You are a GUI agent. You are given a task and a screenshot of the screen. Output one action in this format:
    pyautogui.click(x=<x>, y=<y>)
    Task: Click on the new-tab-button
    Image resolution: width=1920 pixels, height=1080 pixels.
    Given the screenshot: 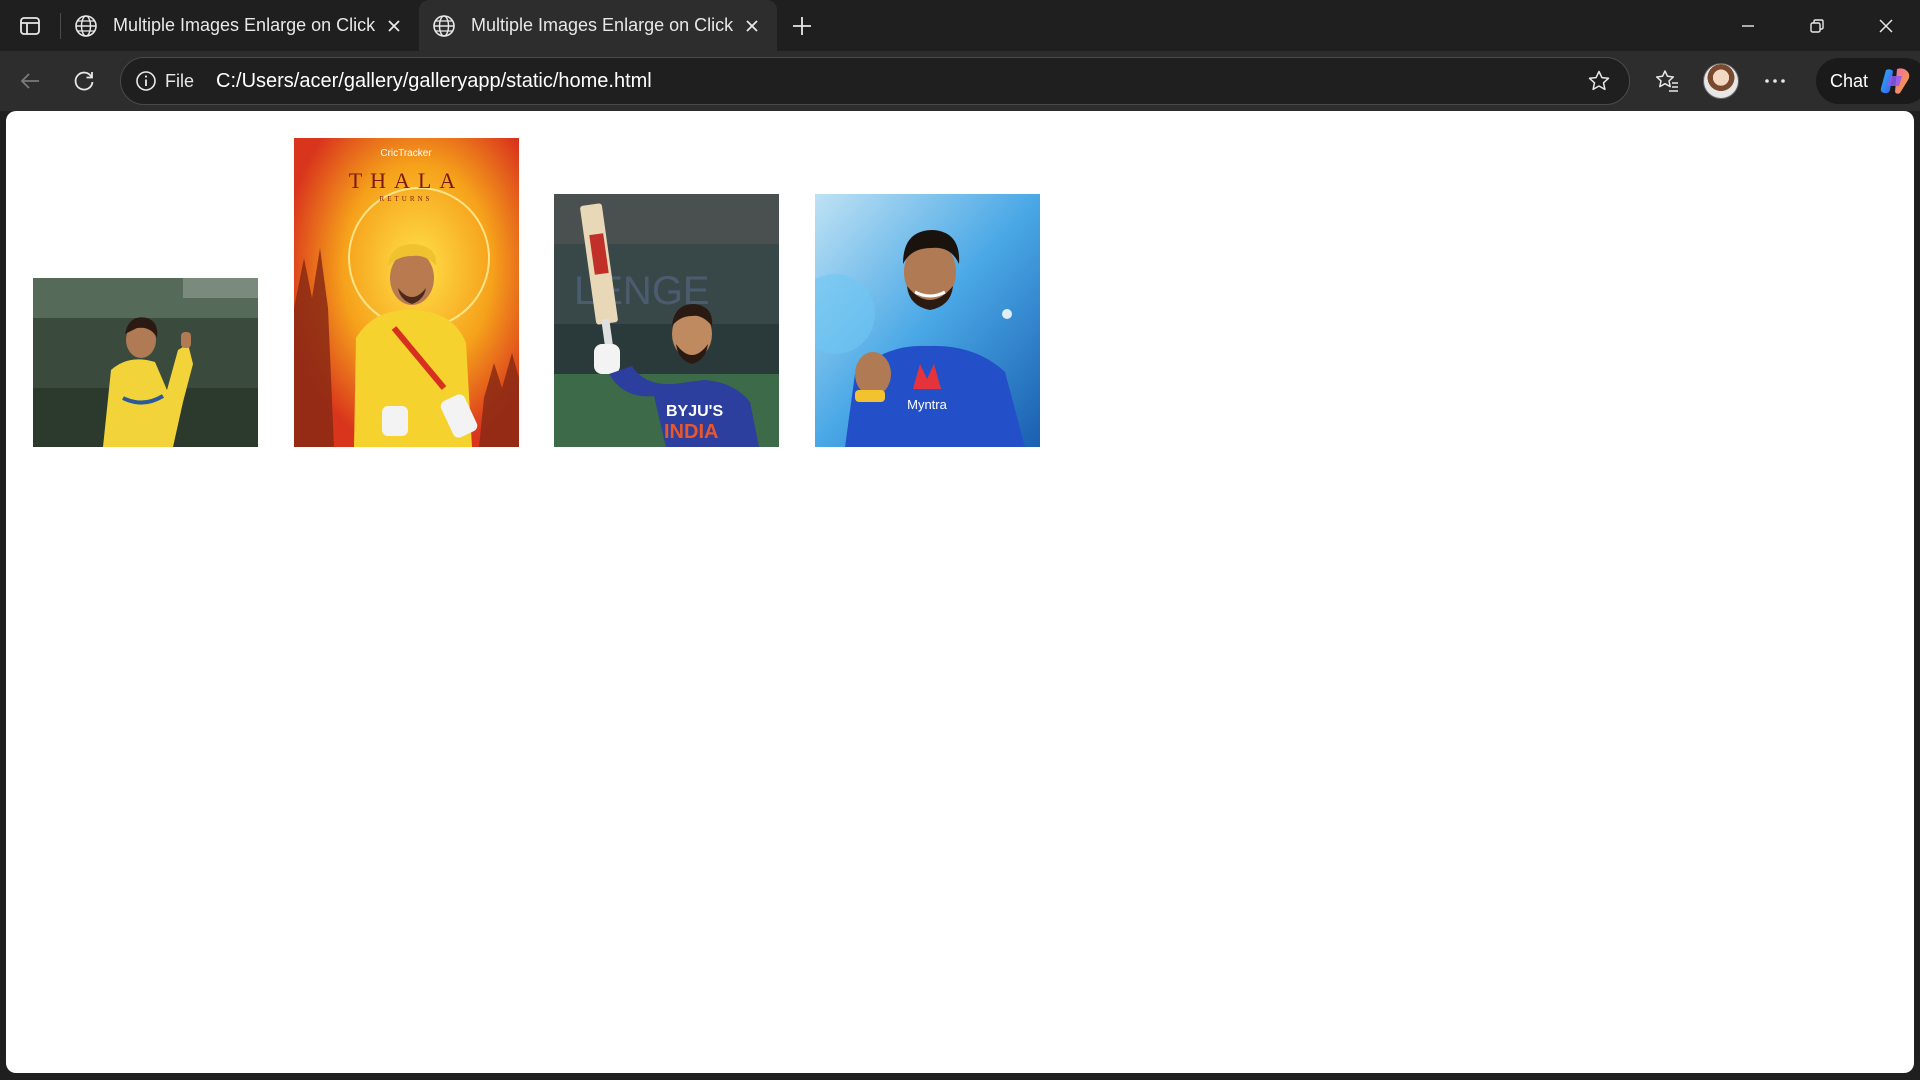 What is the action you would take?
    pyautogui.click(x=802, y=25)
    